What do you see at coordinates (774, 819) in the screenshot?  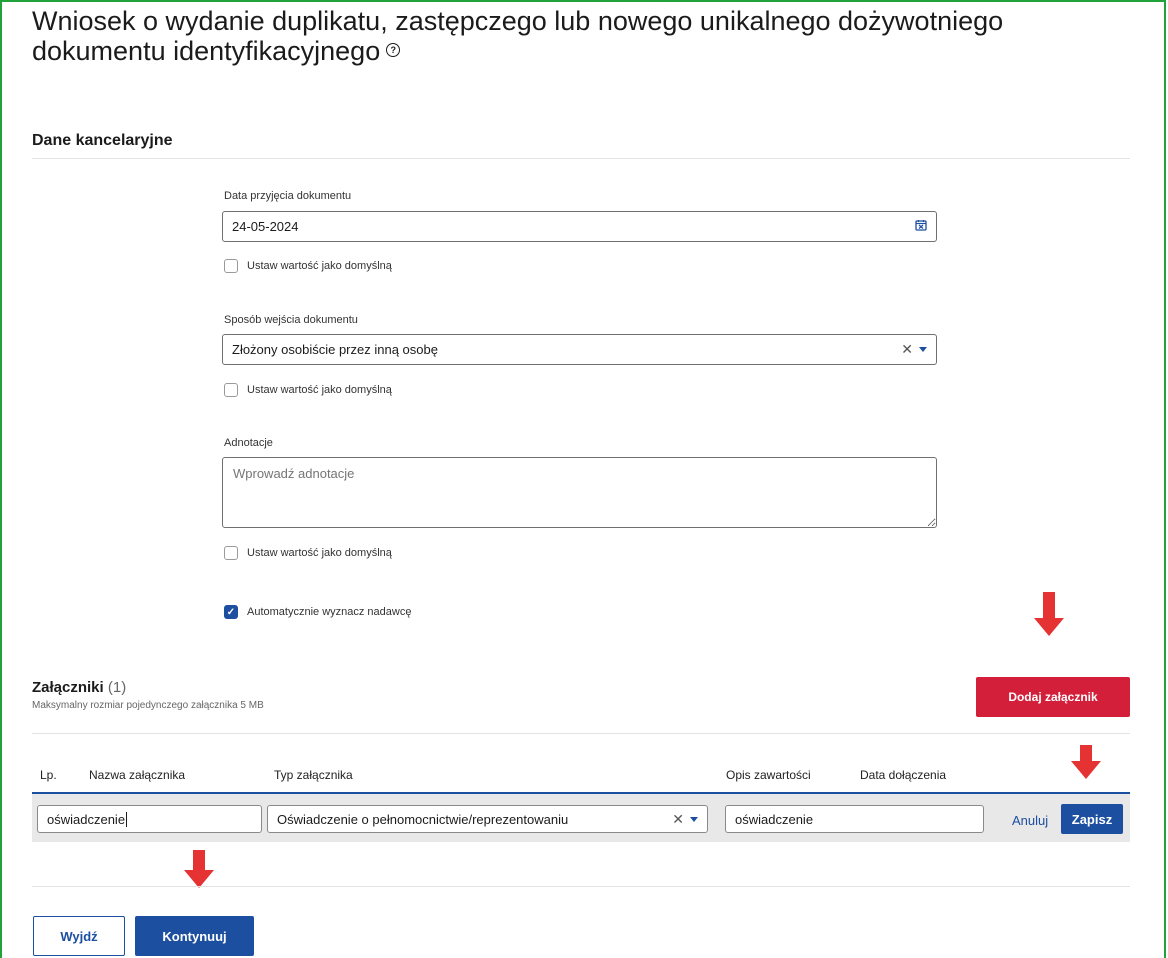 I see `attachment-description-value: oświadczenie` at bounding box center [774, 819].